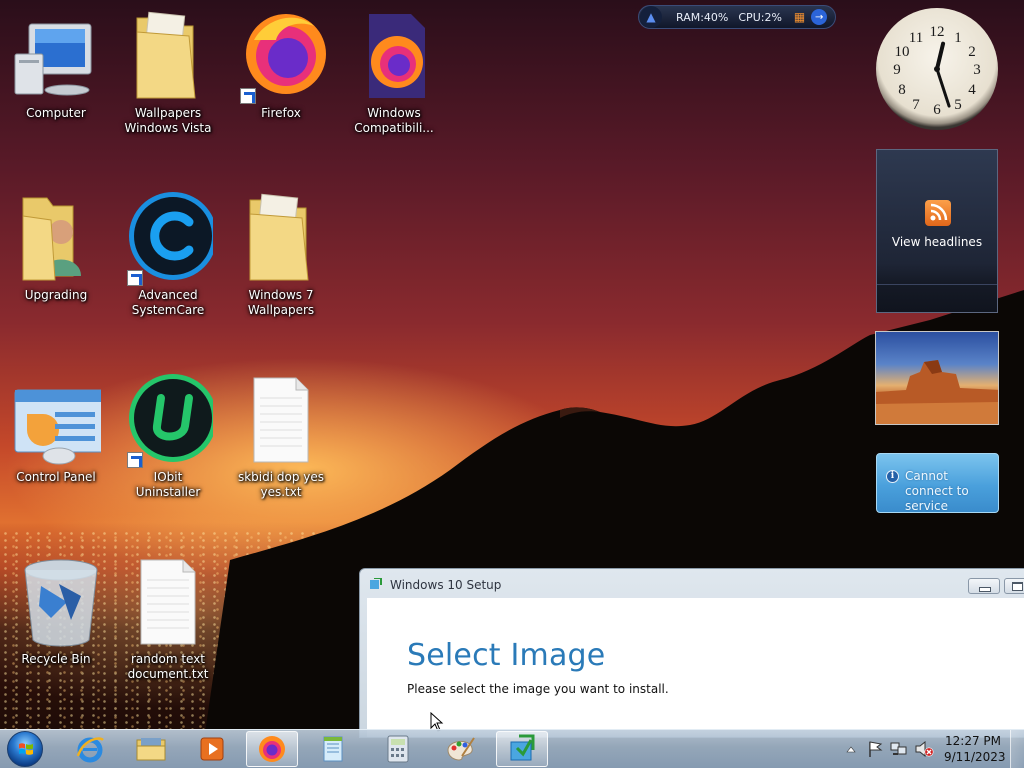 This screenshot has height=769, width=1024. Describe the element at coordinates (168, 302) in the screenshot. I see `desktop-icon-label: Advanced SystemCare` at that location.